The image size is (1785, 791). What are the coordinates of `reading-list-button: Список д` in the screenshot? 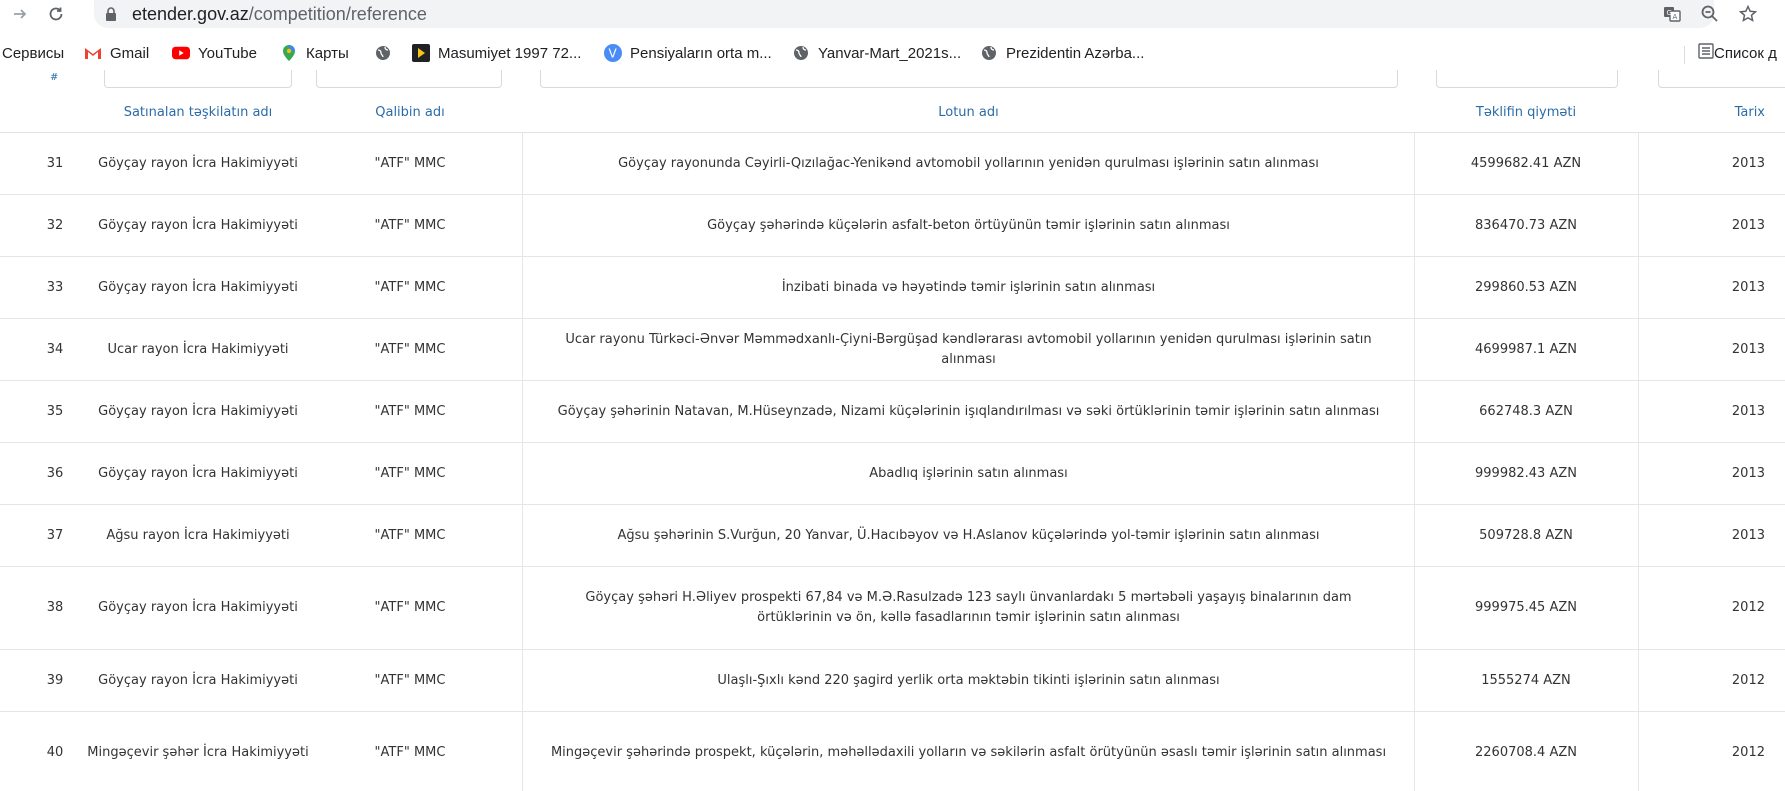 It's located at (1737, 53).